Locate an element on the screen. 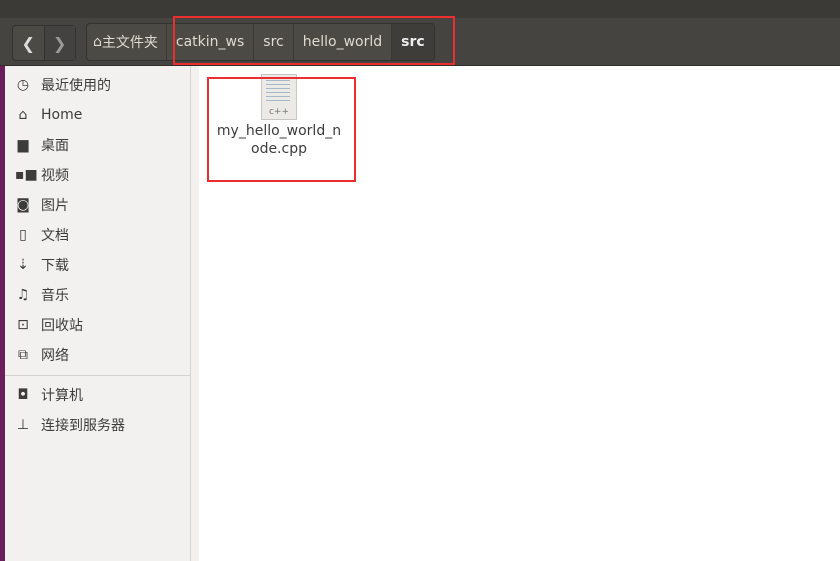 The width and height of the screenshot is (840, 561). download-icon: ⇣ is located at coordinates (23, 265).